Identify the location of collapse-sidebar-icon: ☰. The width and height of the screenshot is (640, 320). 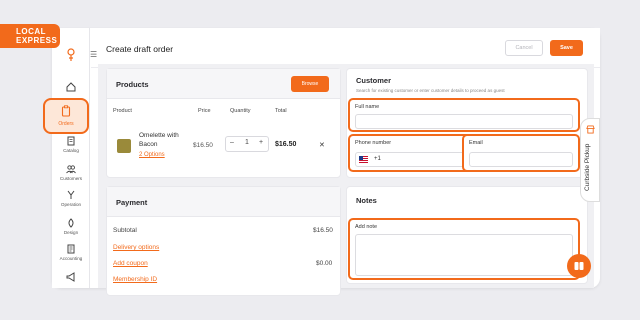
(95, 55).